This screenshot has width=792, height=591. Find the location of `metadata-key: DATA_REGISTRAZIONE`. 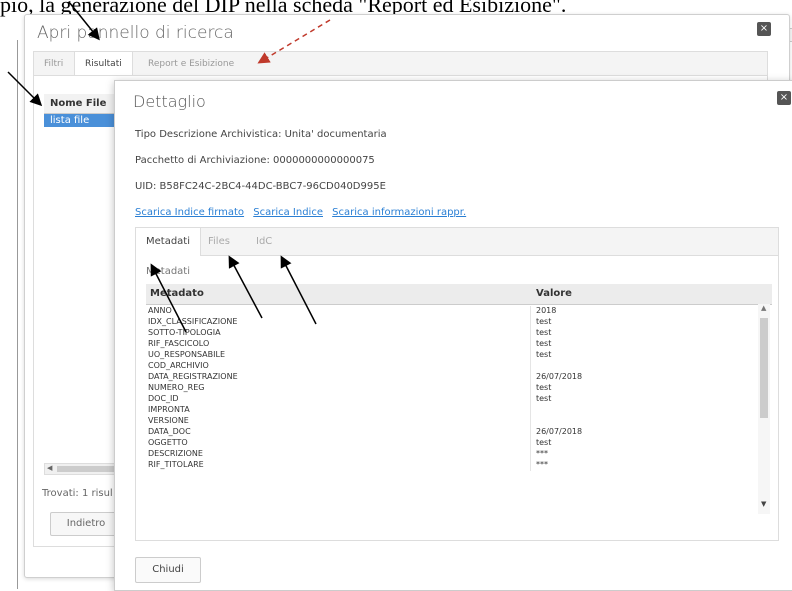

metadata-key: DATA_REGISTRAZIONE is located at coordinates (193, 376).